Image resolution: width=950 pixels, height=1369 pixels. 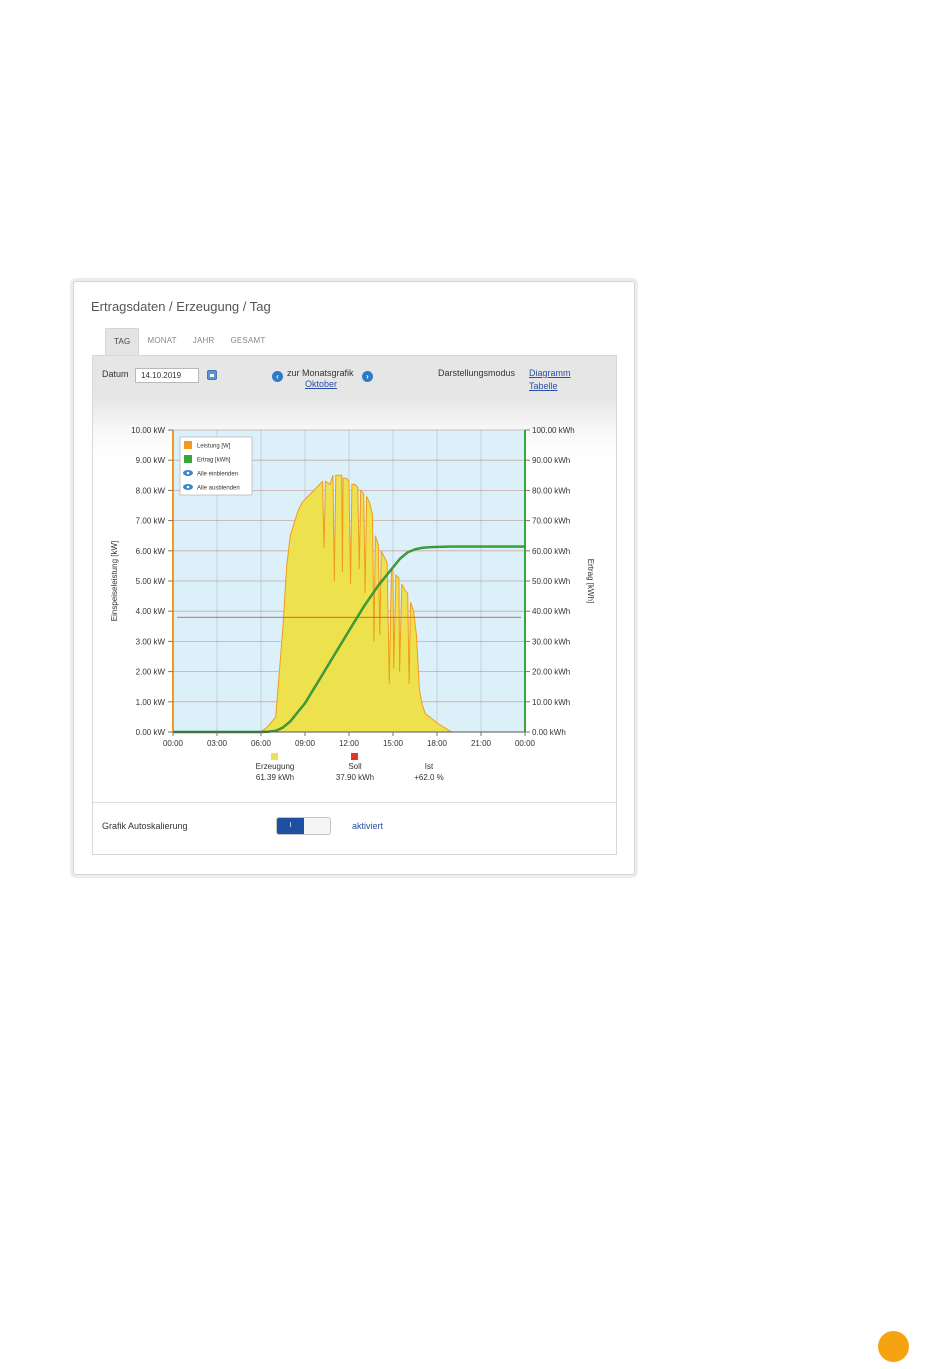 What do you see at coordinates (551, 521) in the screenshot?
I see `y-right-tick-label: 70.00 kWh` at bounding box center [551, 521].